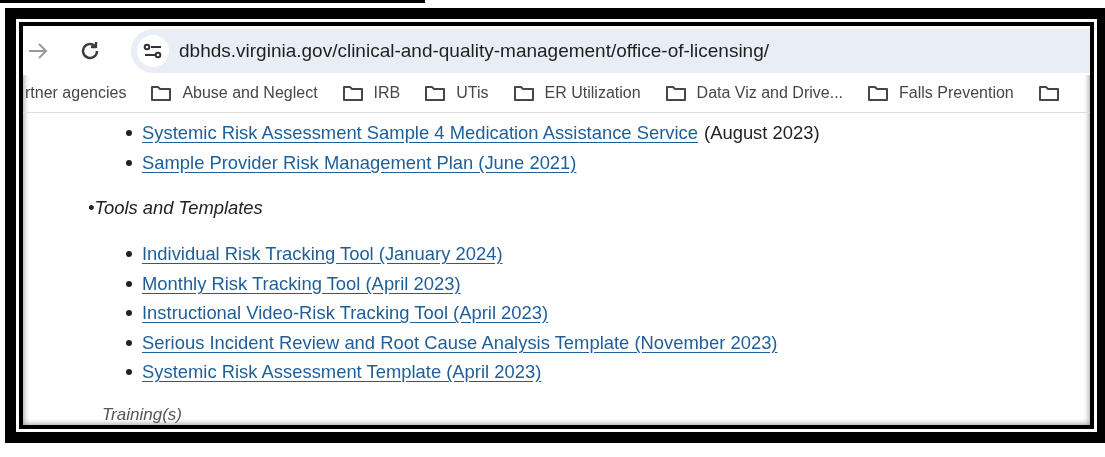 The width and height of the screenshot is (1105, 457). Describe the element at coordinates (460, 342) in the screenshot. I see `document-link: Serious Incident Review and Root Cause Analysis Template (November 2023)` at that location.